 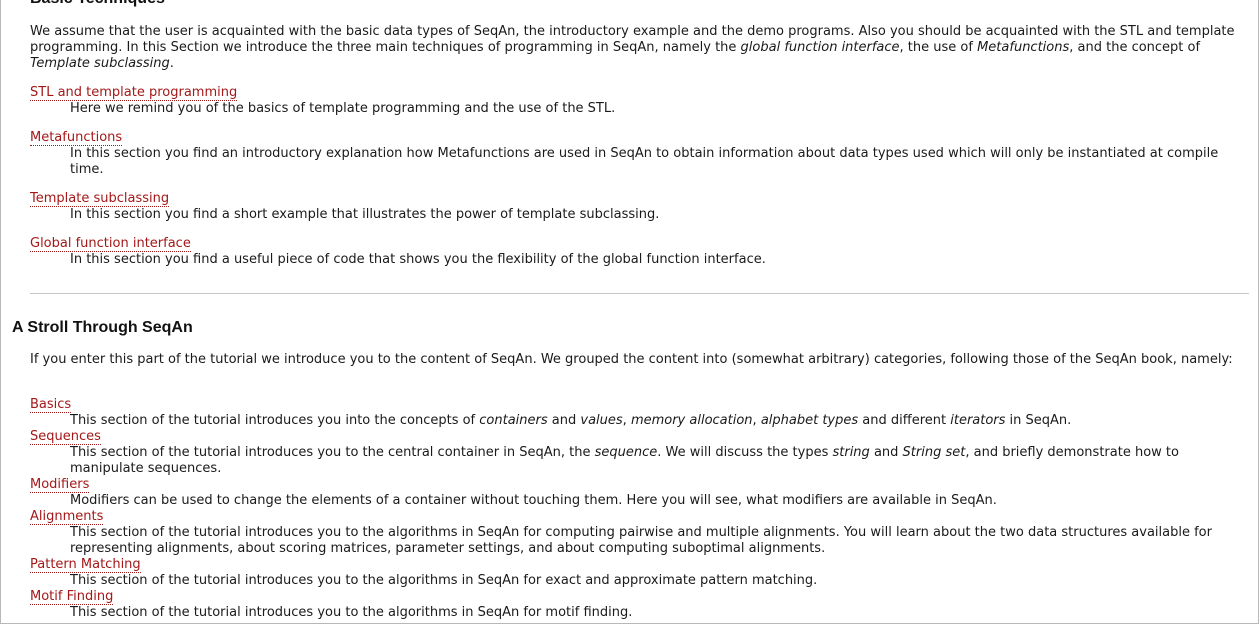 I want to click on link-alignments: Alignments, so click(x=67, y=517).